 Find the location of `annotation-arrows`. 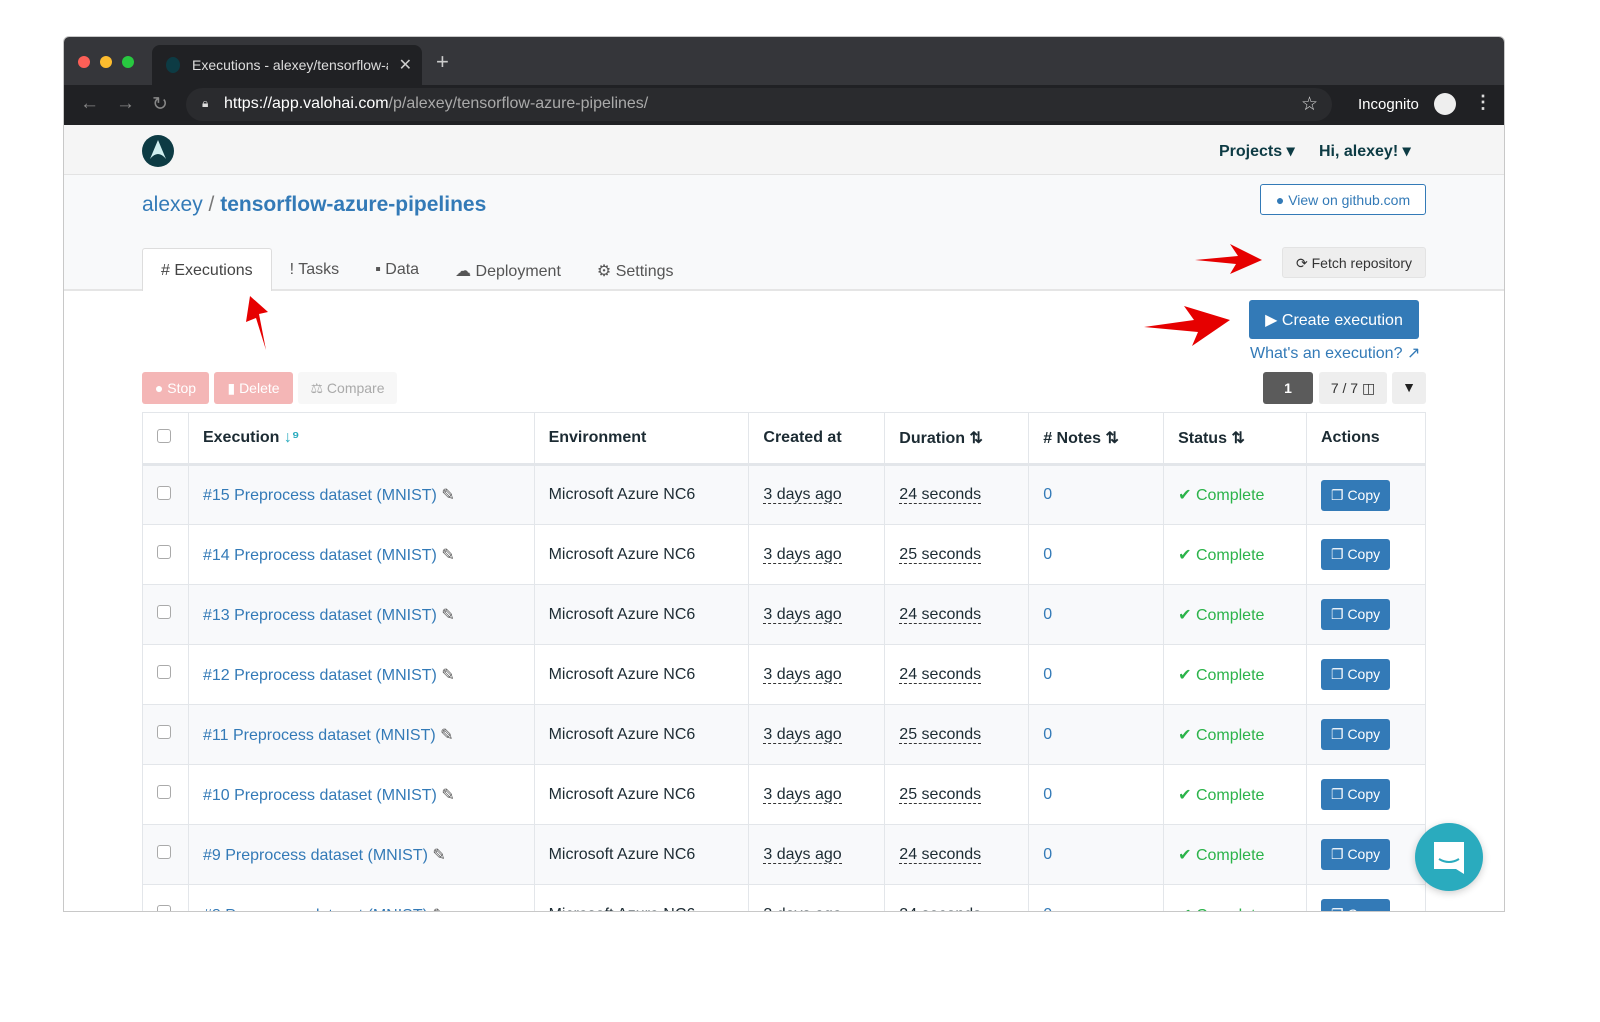

annotation-arrows is located at coordinates (754, 297).